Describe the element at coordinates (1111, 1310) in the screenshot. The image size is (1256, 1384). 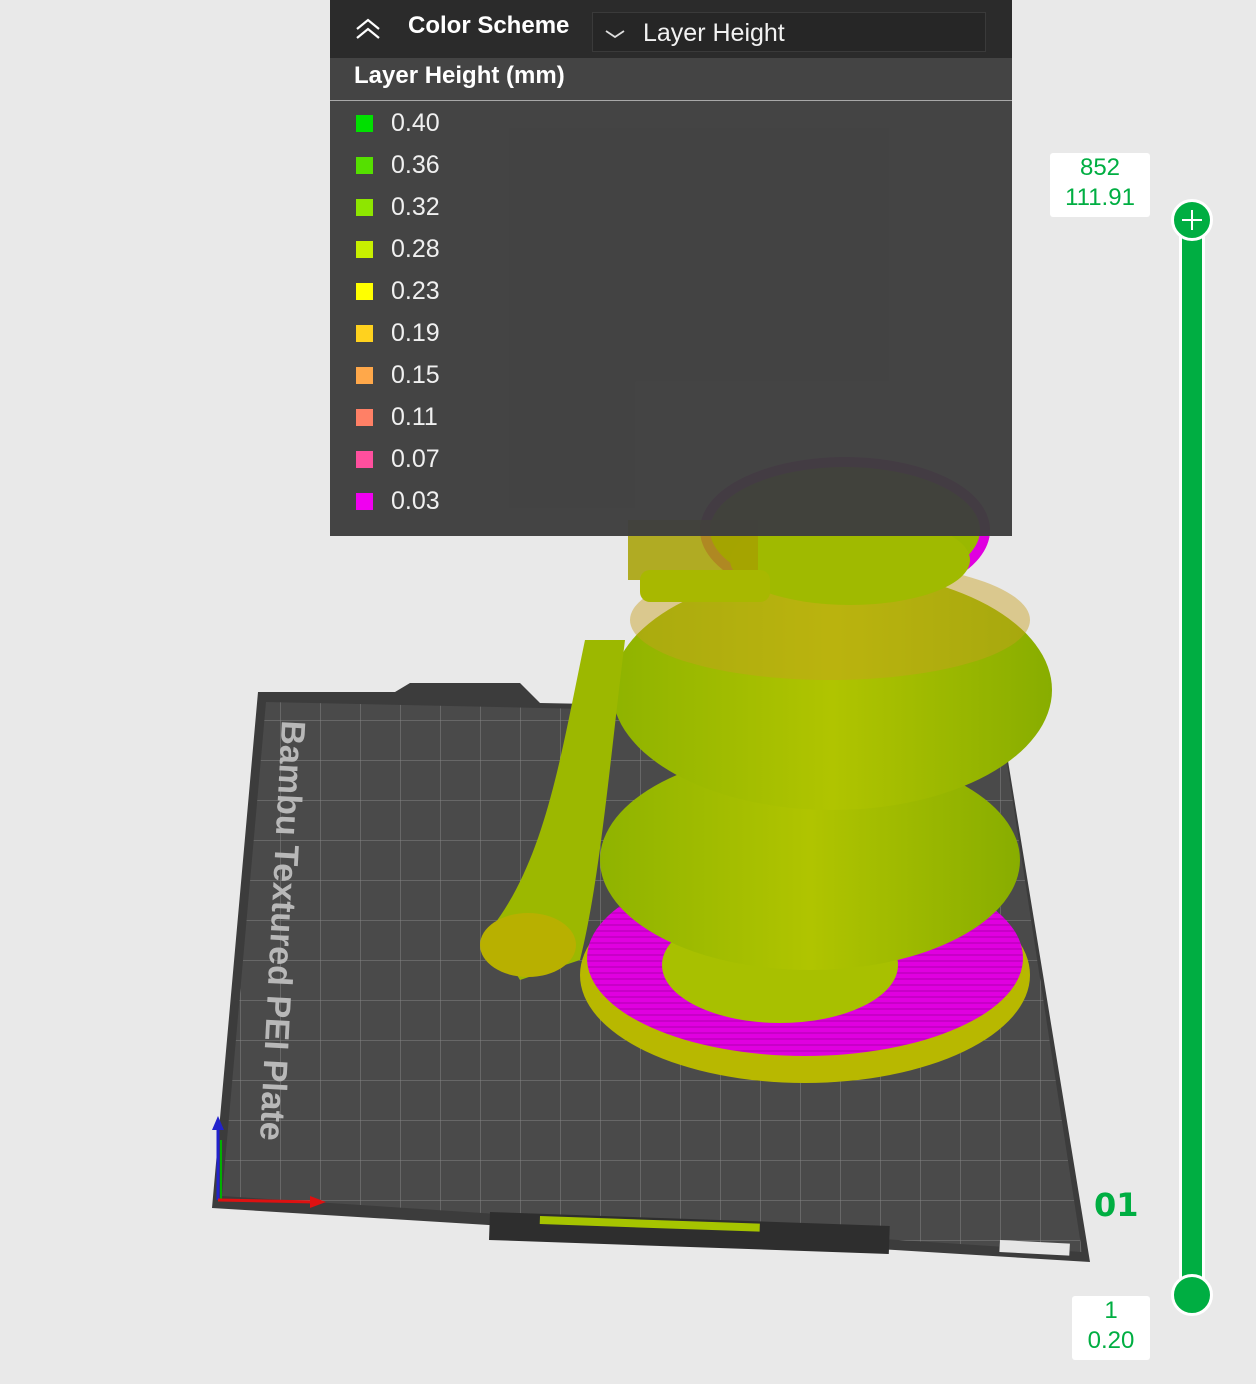
I see `bottom-layer-number: 1` at that location.